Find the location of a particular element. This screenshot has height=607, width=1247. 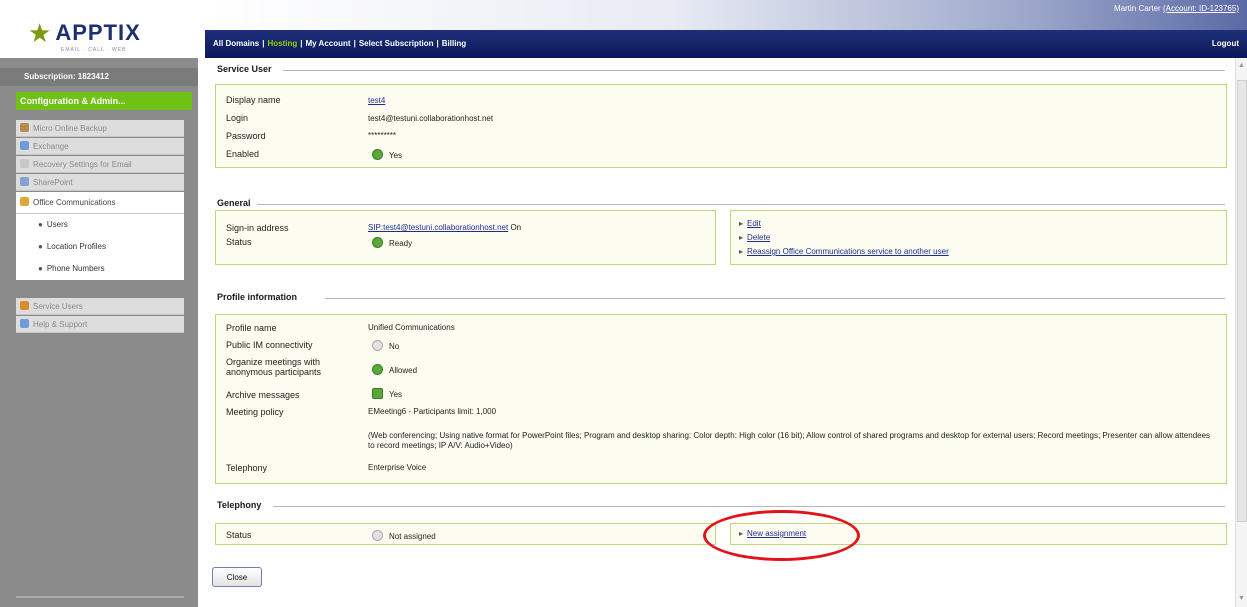

disabled-icon is located at coordinates (377, 345).